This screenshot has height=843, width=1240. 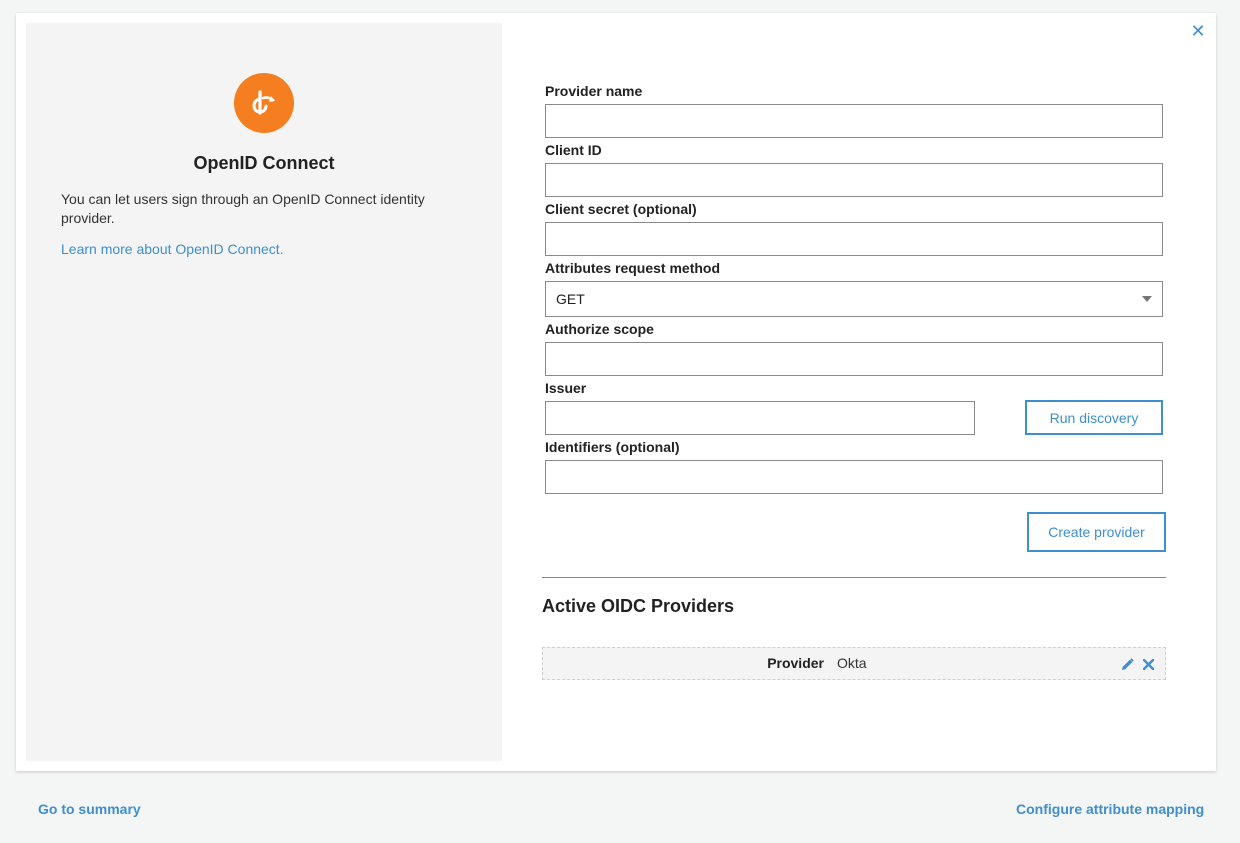 What do you see at coordinates (1147, 299) in the screenshot?
I see `chevron-down-icon` at bounding box center [1147, 299].